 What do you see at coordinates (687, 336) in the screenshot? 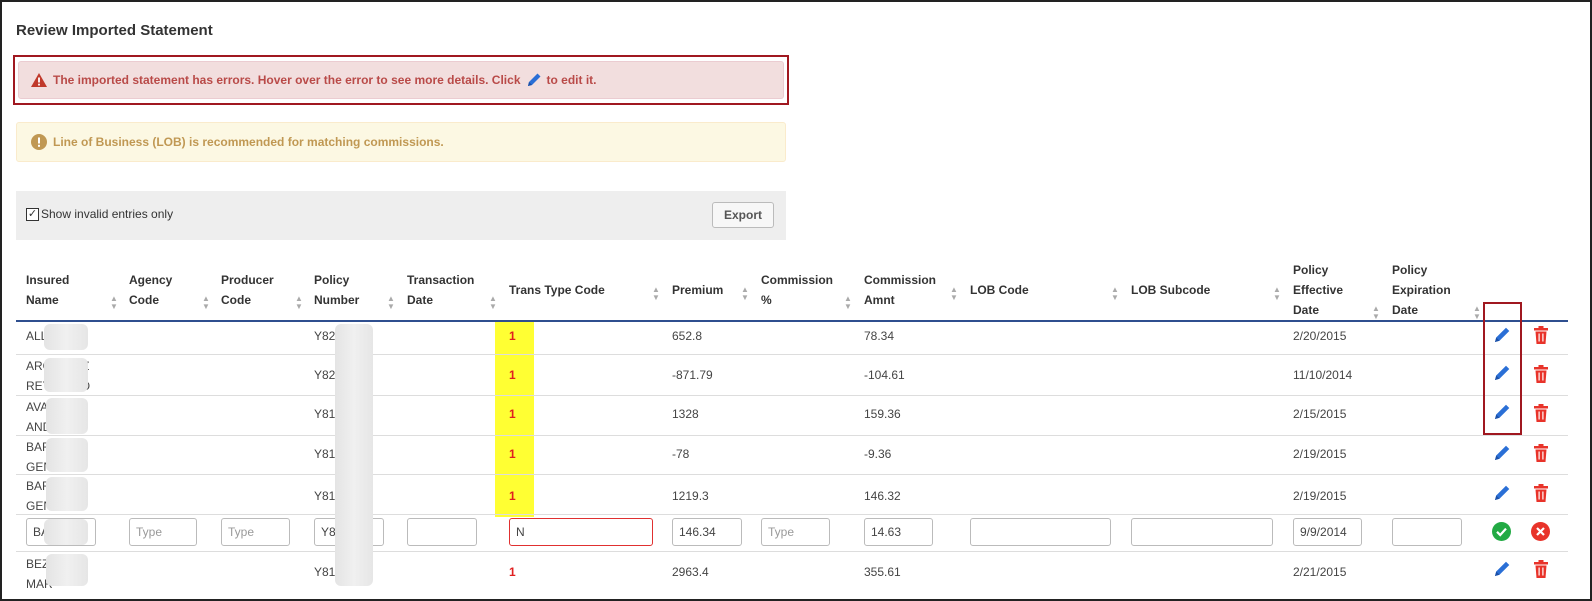
I see `premium-cell: 652.8` at bounding box center [687, 336].